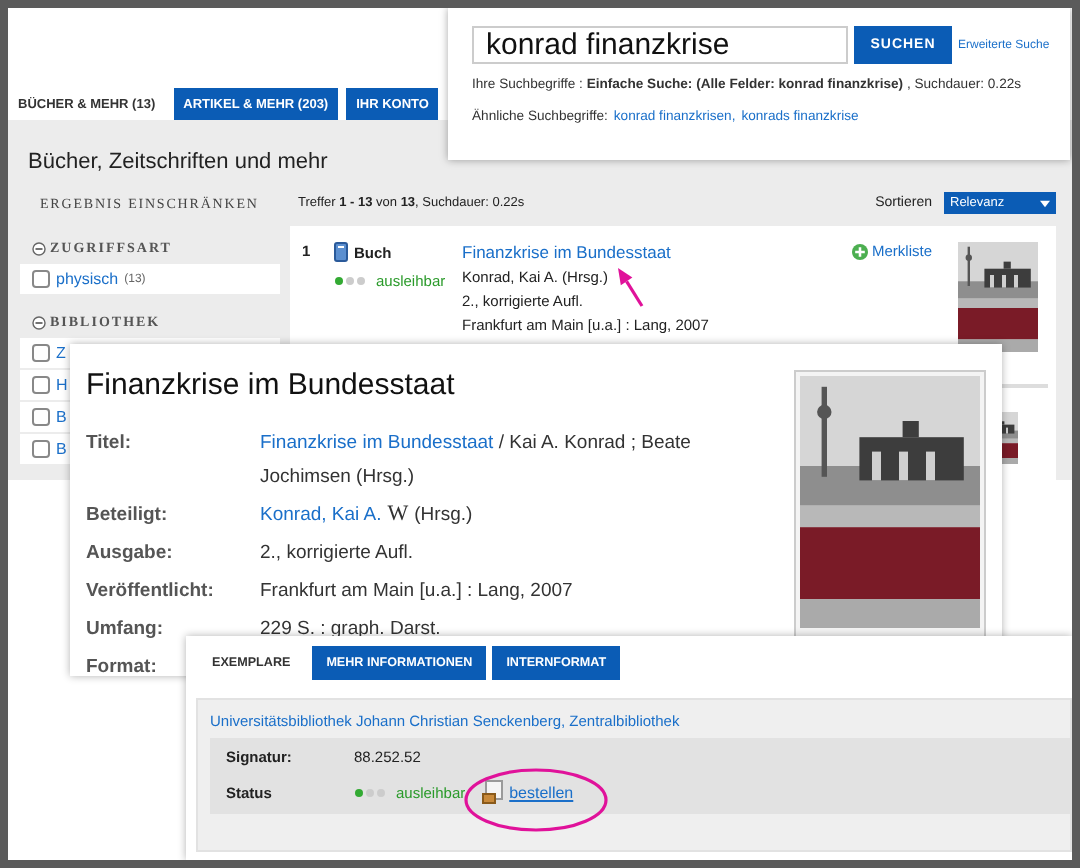 This screenshot has width=1080, height=868. Describe the element at coordinates (398, 514) in the screenshot. I see `wikipedia-icon: W` at that location.